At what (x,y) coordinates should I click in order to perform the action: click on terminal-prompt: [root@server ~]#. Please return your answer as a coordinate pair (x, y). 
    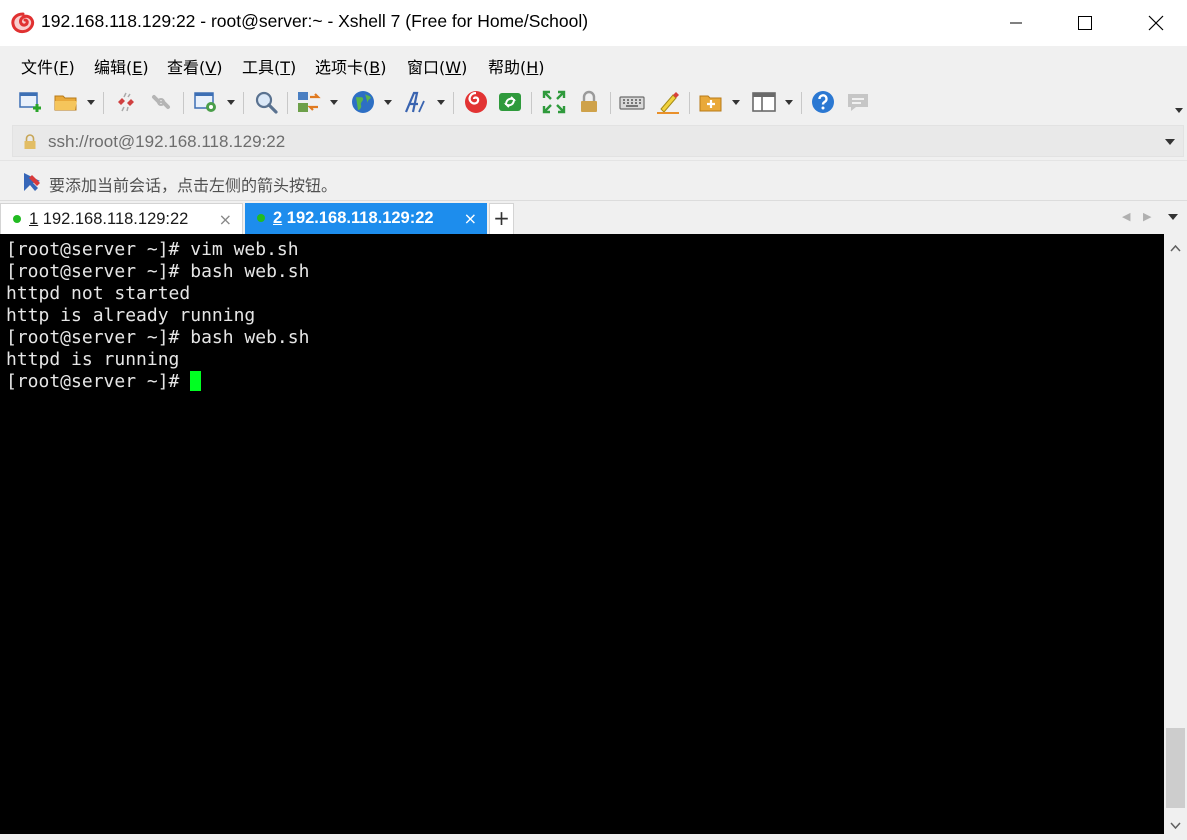
    Looking at the image, I should click on (98, 381).